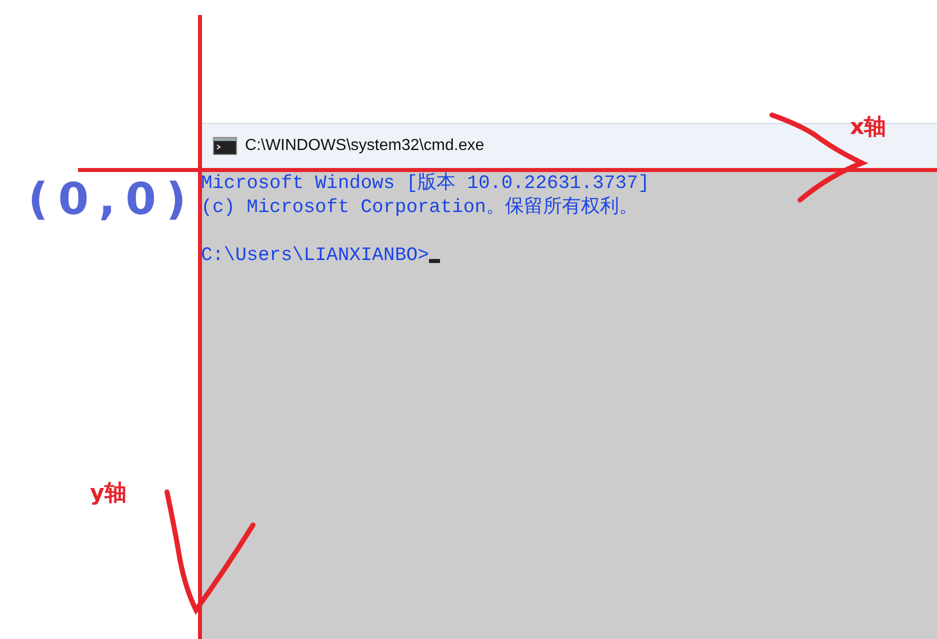 The height and width of the screenshot is (639, 937). Describe the element at coordinates (364, 146) in the screenshot. I see `window-title: C:\WINDOWS\system32\cmd.exe` at that location.